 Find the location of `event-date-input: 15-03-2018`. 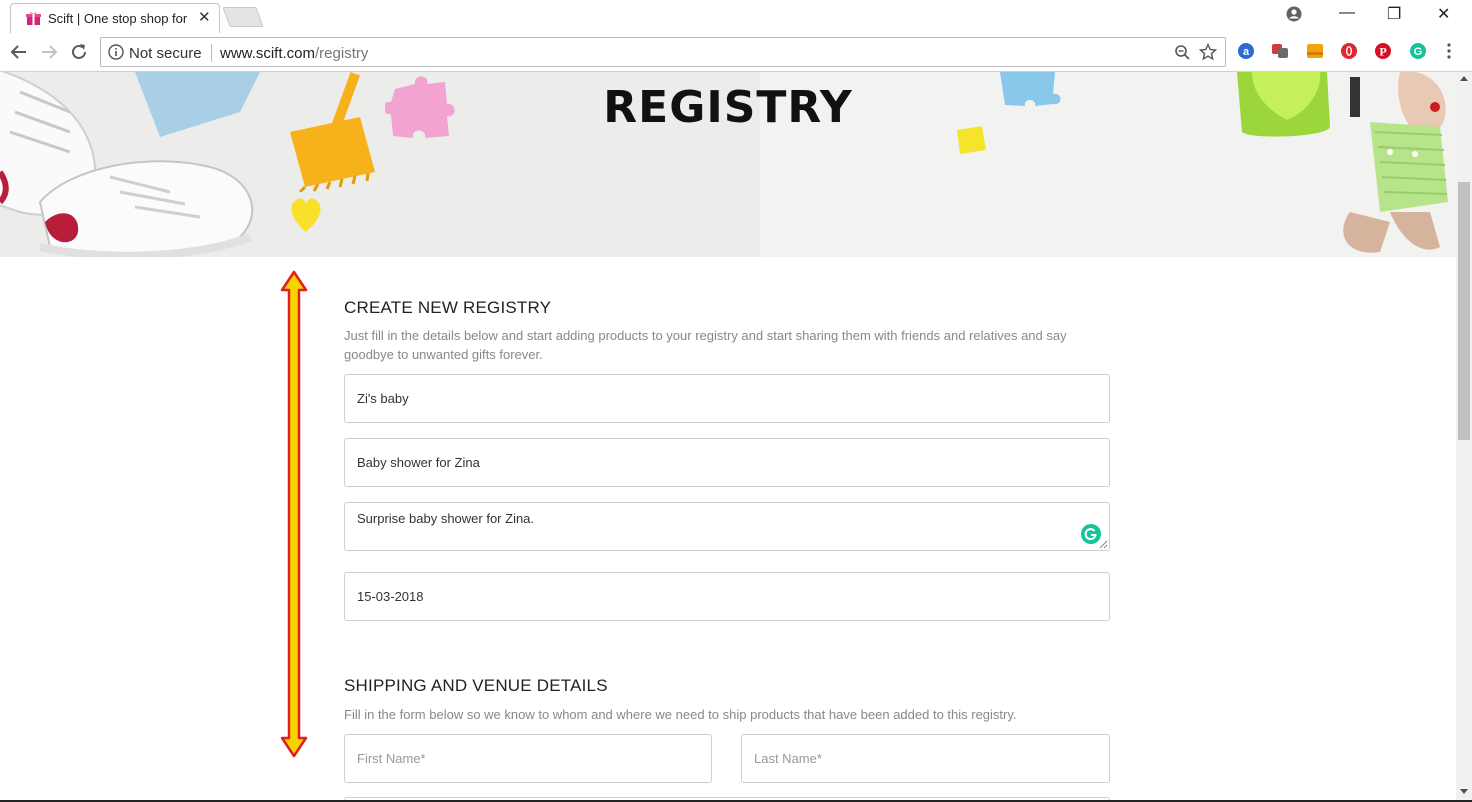

event-date-input: 15-03-2018 is located at coordinates (727, 596).